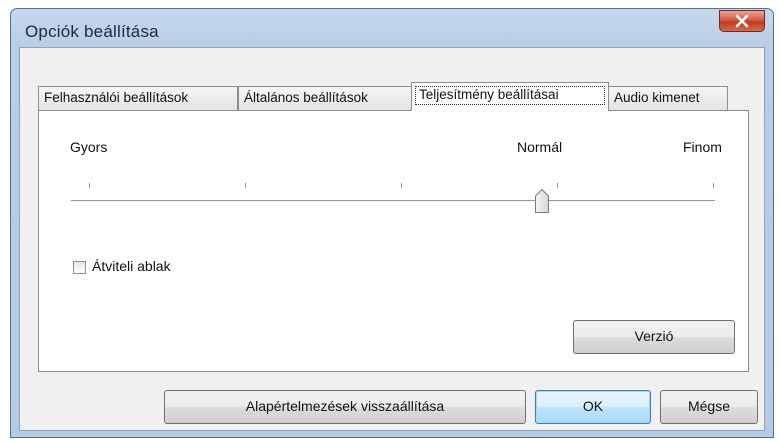  Describe the element at coordinates (92, 31) in the screenshot. I see `window-title: Opciók beállítása` at that location.